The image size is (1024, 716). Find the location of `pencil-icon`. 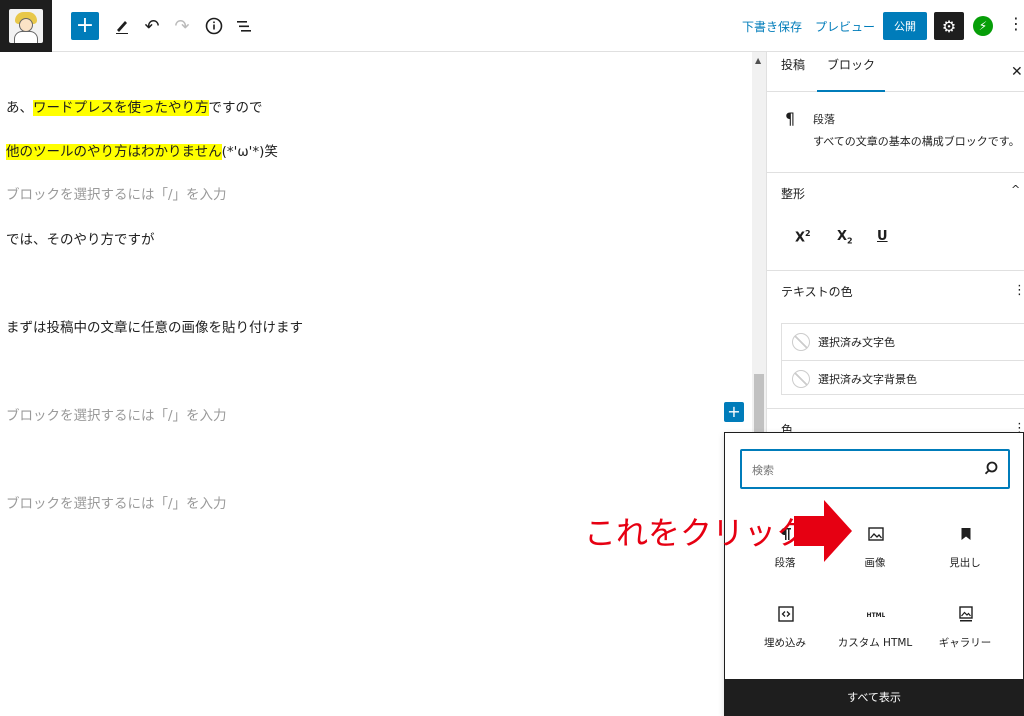

pencil-icon is located at coordinates (122, 27).